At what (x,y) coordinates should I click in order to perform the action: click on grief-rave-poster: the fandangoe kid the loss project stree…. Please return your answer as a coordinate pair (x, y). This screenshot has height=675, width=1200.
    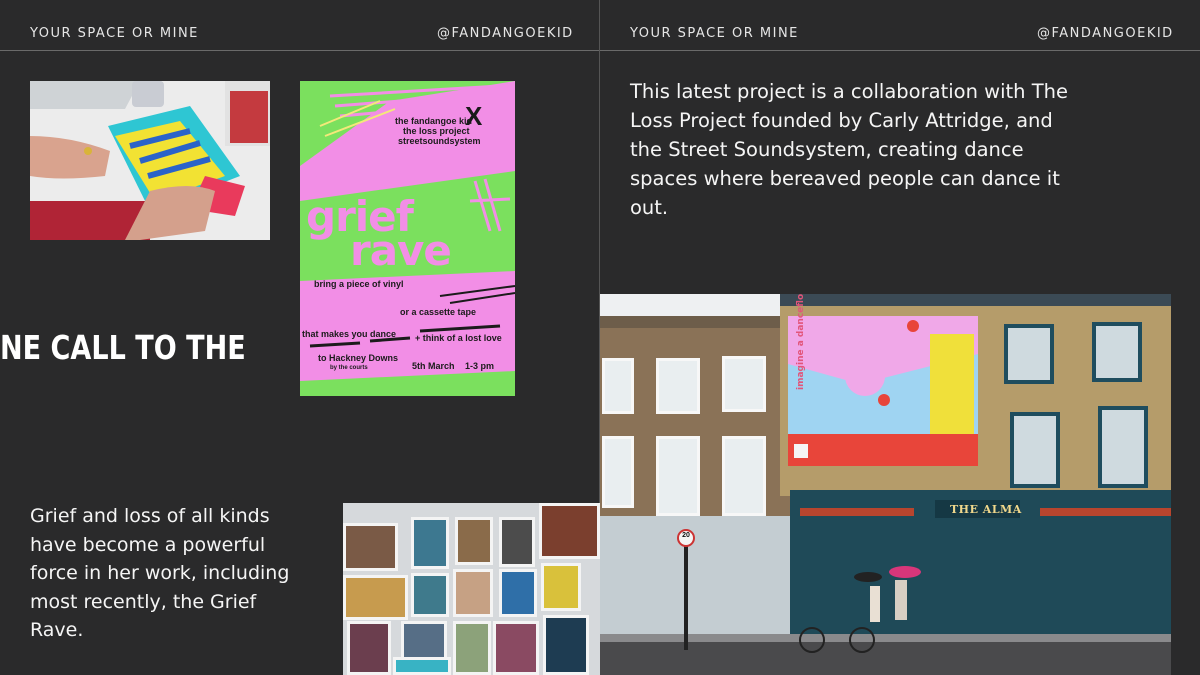
    Looking at the image, I should click on (407, 238).